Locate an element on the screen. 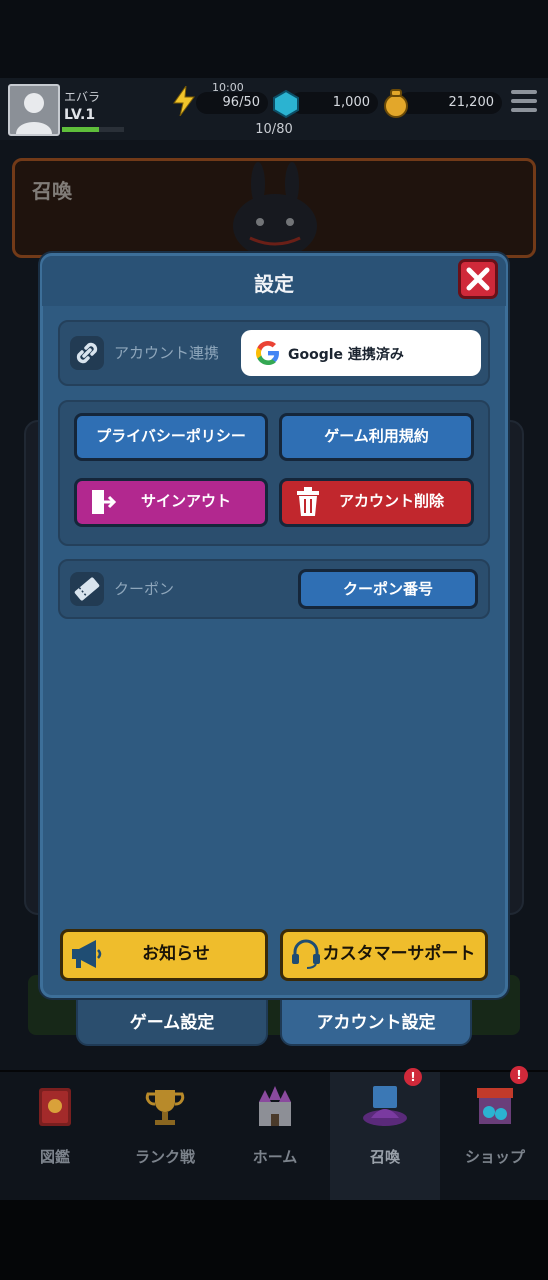 This screenshot has width=548, height=1280. coupon-label: クーポン is located at coordinates (144, 589).